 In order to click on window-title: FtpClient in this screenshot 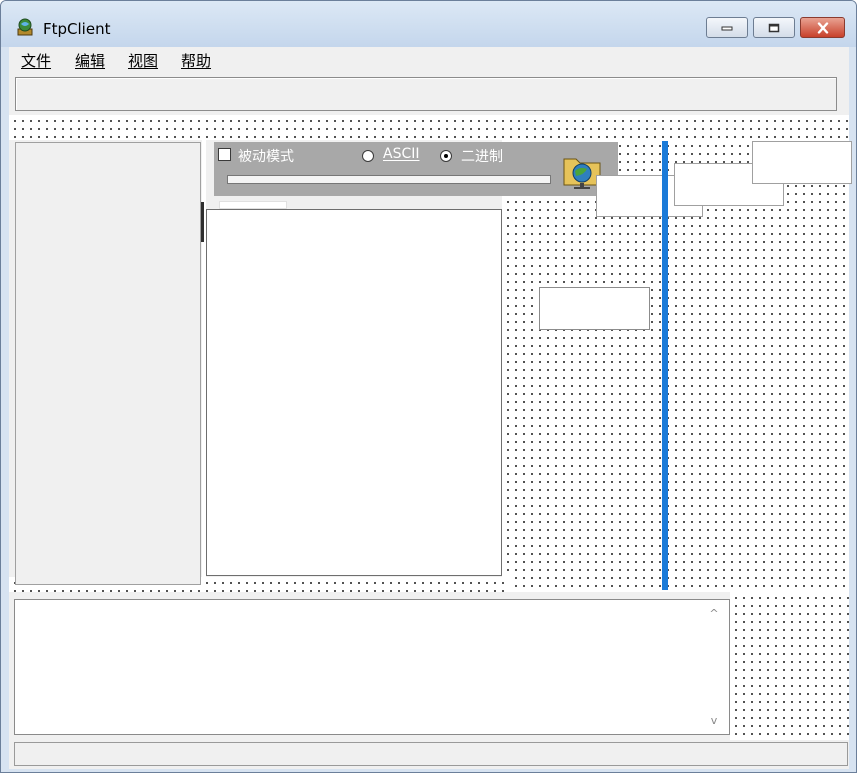, I will do `click(77, 29)`.